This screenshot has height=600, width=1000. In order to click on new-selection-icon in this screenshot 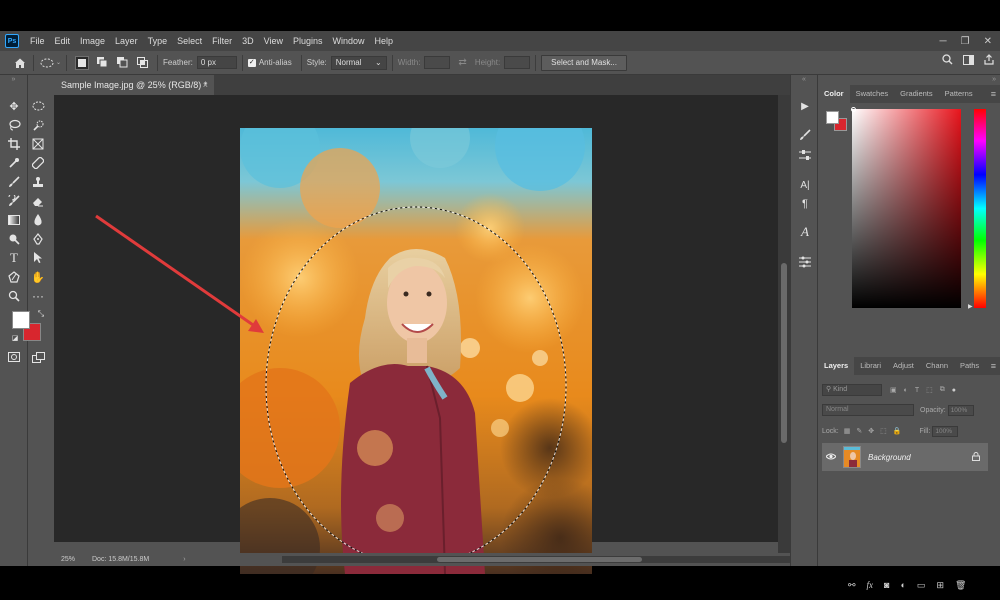, I will do `click(82, 62)`.